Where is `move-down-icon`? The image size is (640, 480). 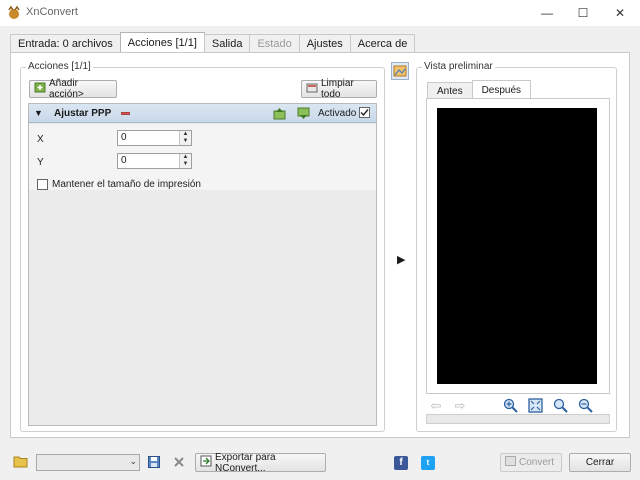
move-down-icon is located at coordinates (303, 113).